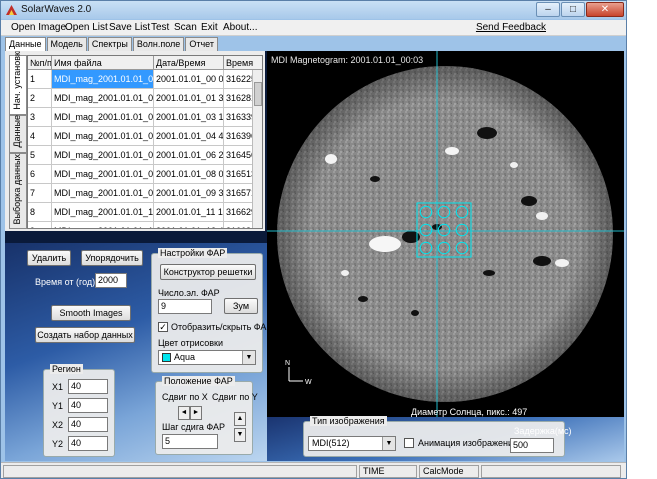 The width and height of the screenshot is (657, 479). Describe the element at coordinates (208, 272) in the screenshot. I see `grid-constructor-button: Конструктор решетки` at that location.